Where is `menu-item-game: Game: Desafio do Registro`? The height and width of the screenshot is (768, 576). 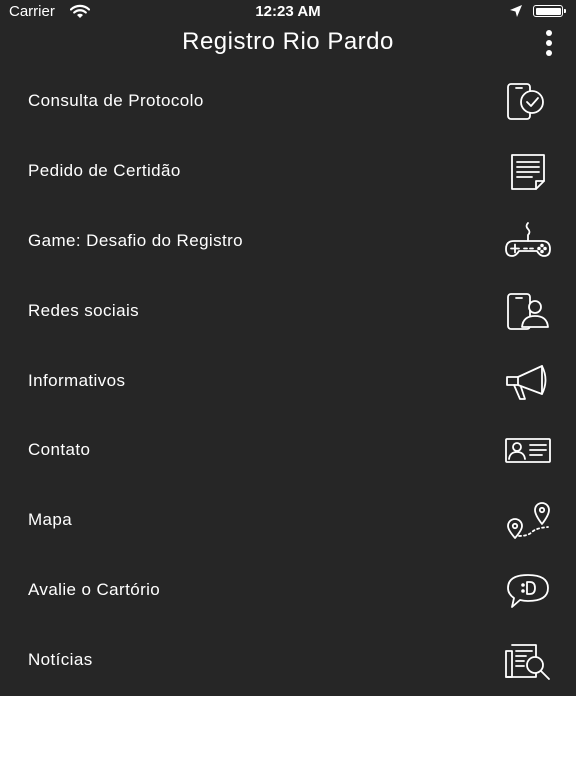
menu-item-game: Game: Desafio do Registro is located at coordinates (288, 242).